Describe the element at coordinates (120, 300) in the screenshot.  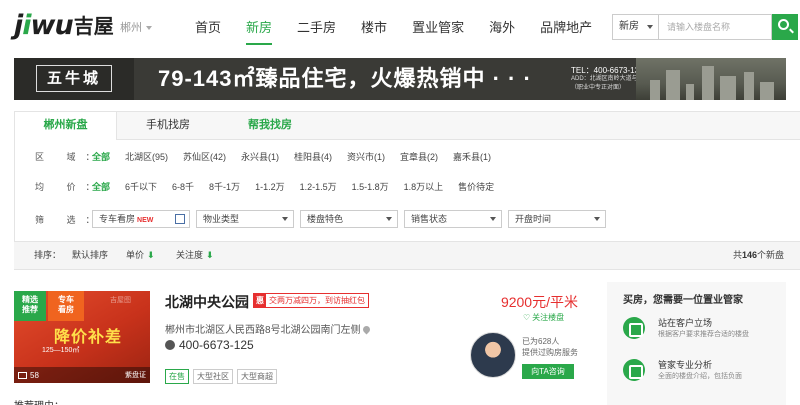
I see `thumbnail-watermark: 吉屋图` at that location.